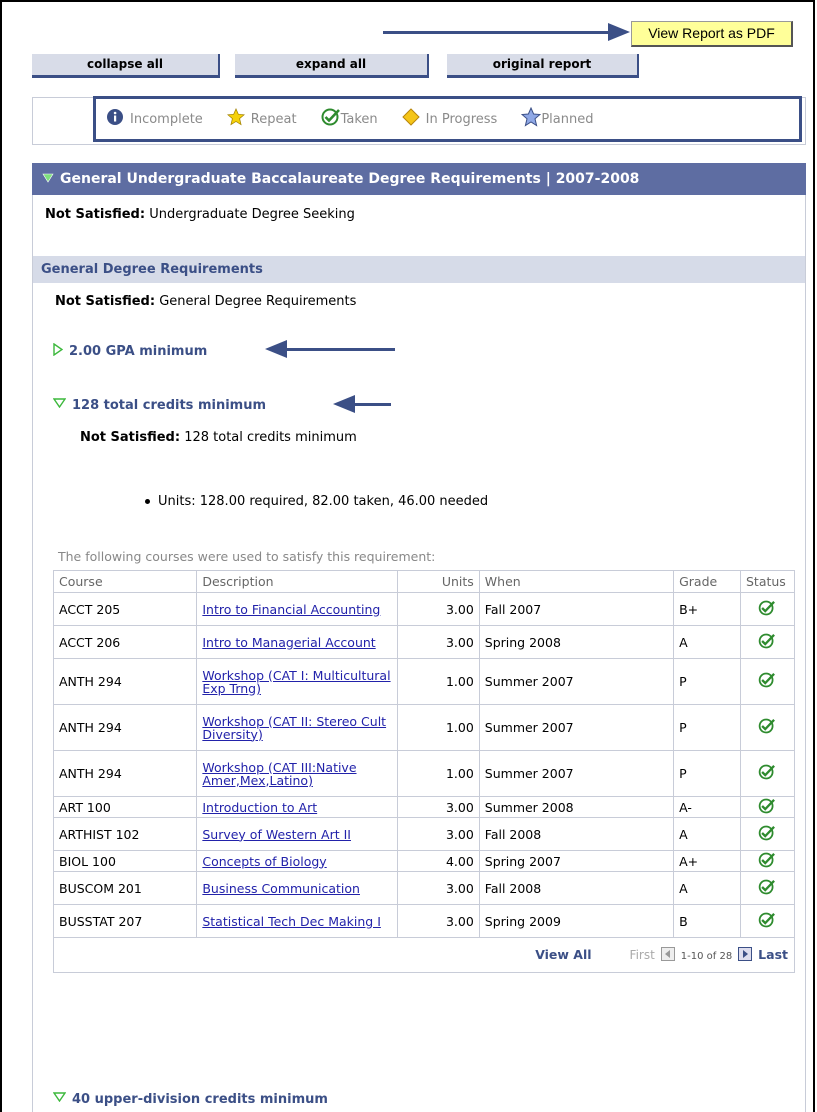 The width and height of the screenshot is (817, 1112). I want to click on cell-description: Intro to Managerial Account, so click(297, 642).